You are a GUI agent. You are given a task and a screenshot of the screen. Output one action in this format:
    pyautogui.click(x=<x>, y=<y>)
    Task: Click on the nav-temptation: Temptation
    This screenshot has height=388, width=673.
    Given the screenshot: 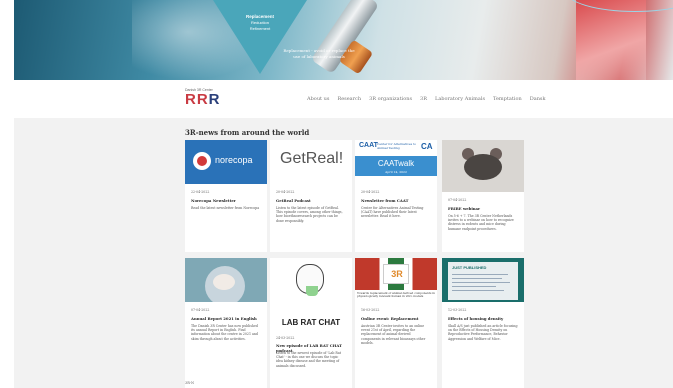 What is the action you would take?
    pyautogui.click(x=507, y=99)
    